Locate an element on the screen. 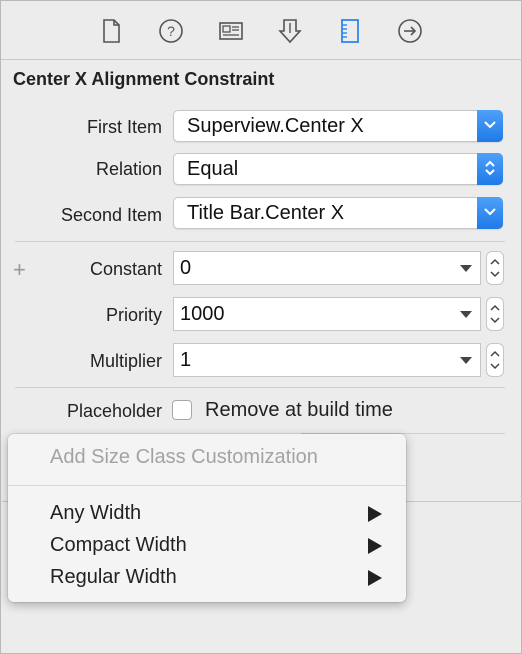  second-item-label: Second Item is located at coordinates (111, 215).